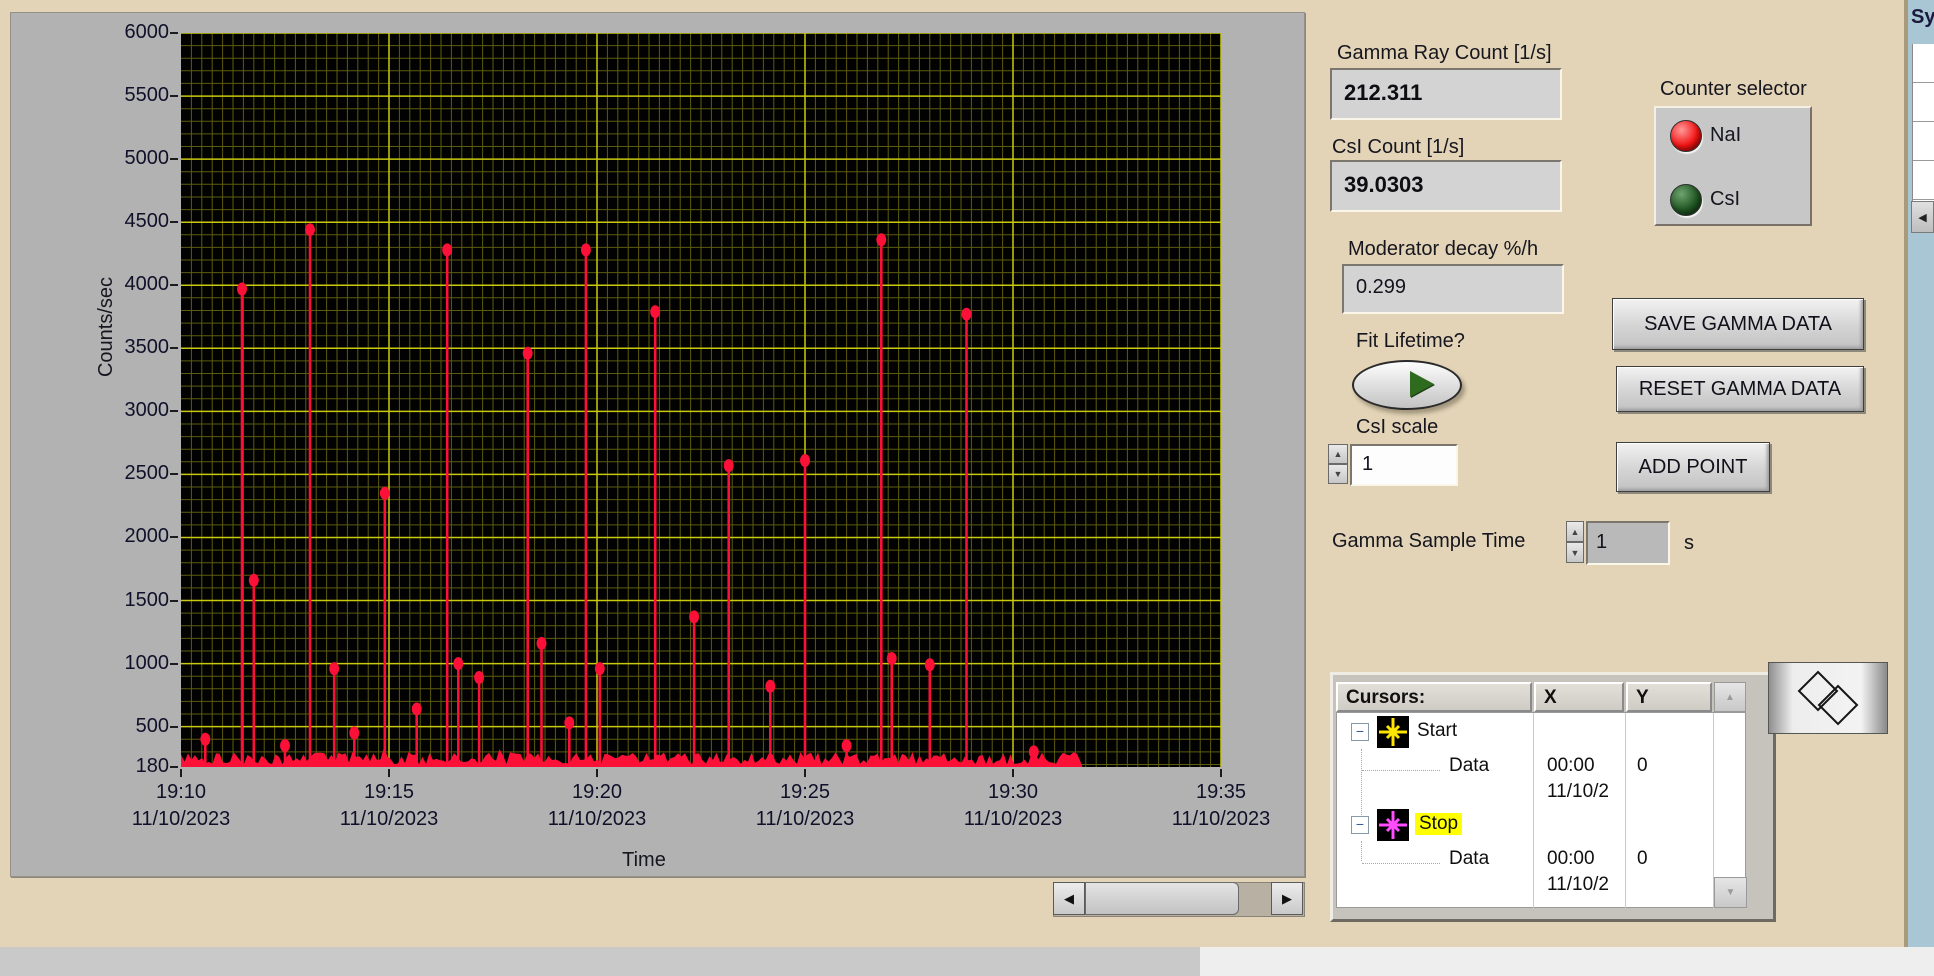 This screenshot has width=1934, height=976. I want to click on cursor-list-scroll-up-button: ▲, so click(1730, 697).